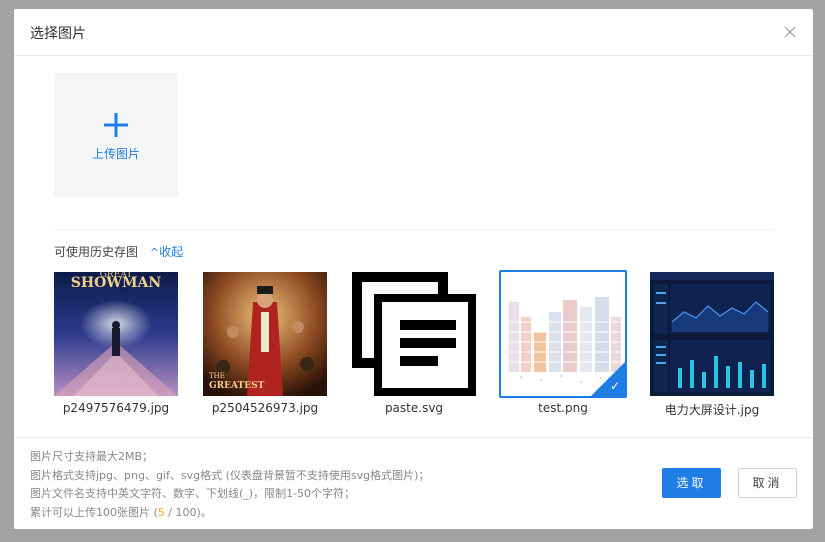 The height and width of the screenshot is (542, 825). I want to click on collapse-label: 收起, so click(171, 252).